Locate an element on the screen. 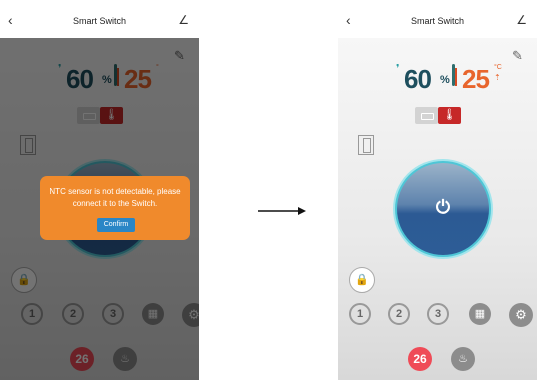  temperature-unit: °C is located at coordinates (498, 67).